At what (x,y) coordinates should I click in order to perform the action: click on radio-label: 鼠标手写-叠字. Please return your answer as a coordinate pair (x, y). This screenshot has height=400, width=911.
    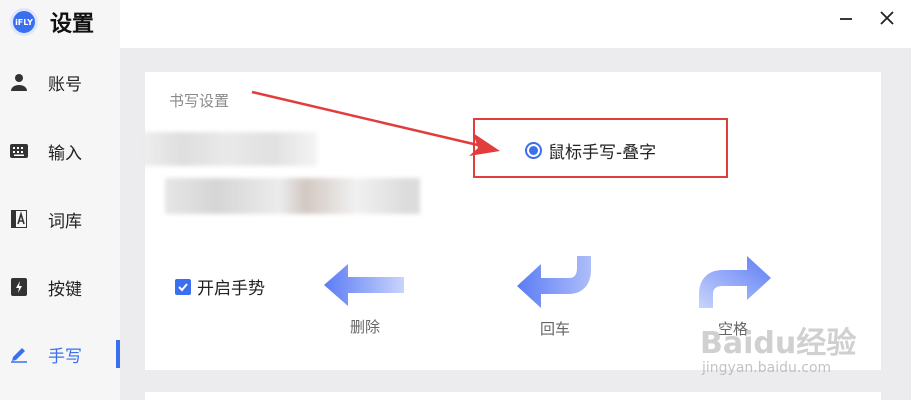
    Looking at the image, I should click on (602, 153).